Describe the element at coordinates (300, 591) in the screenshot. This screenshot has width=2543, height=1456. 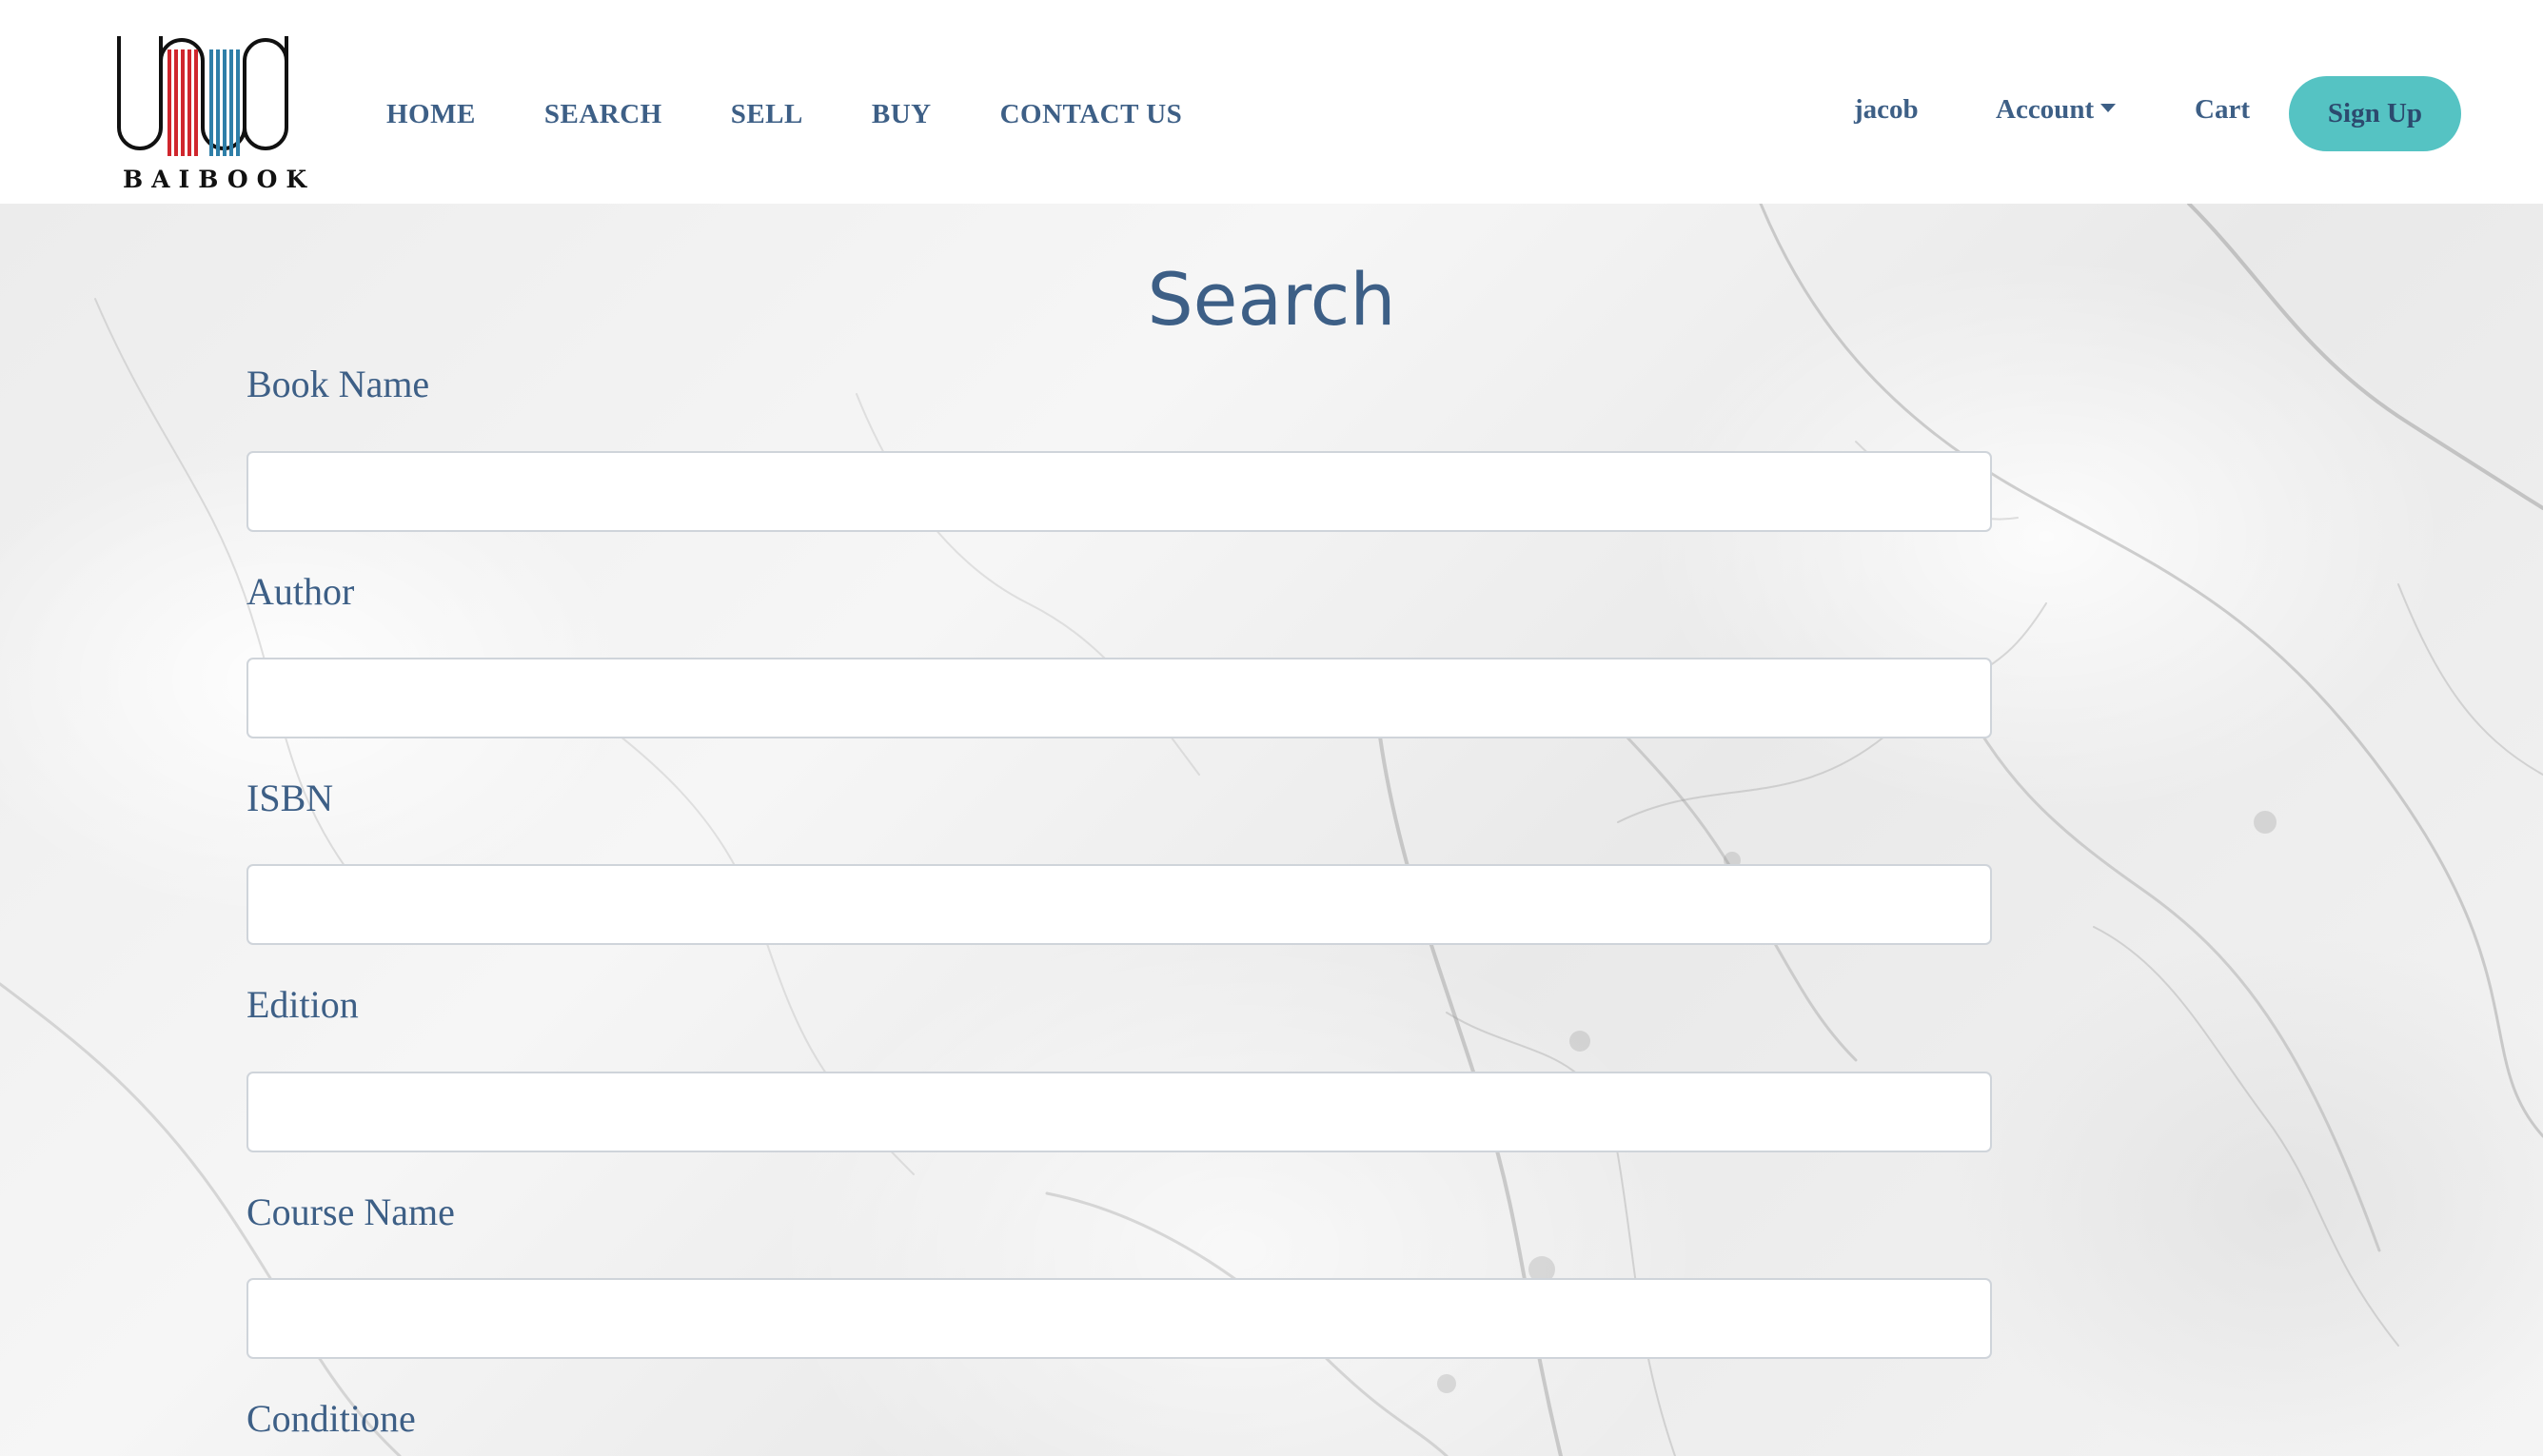
I see `author-label: Author` at that location.